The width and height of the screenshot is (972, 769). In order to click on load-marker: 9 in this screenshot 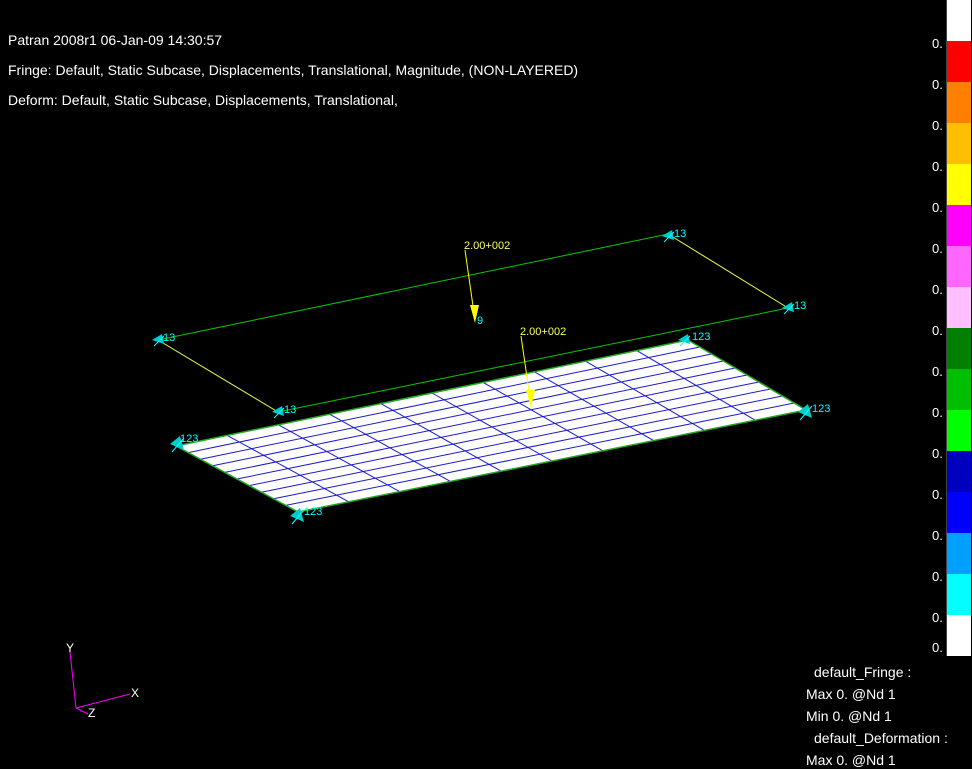, I will do `click(480, 321)`.